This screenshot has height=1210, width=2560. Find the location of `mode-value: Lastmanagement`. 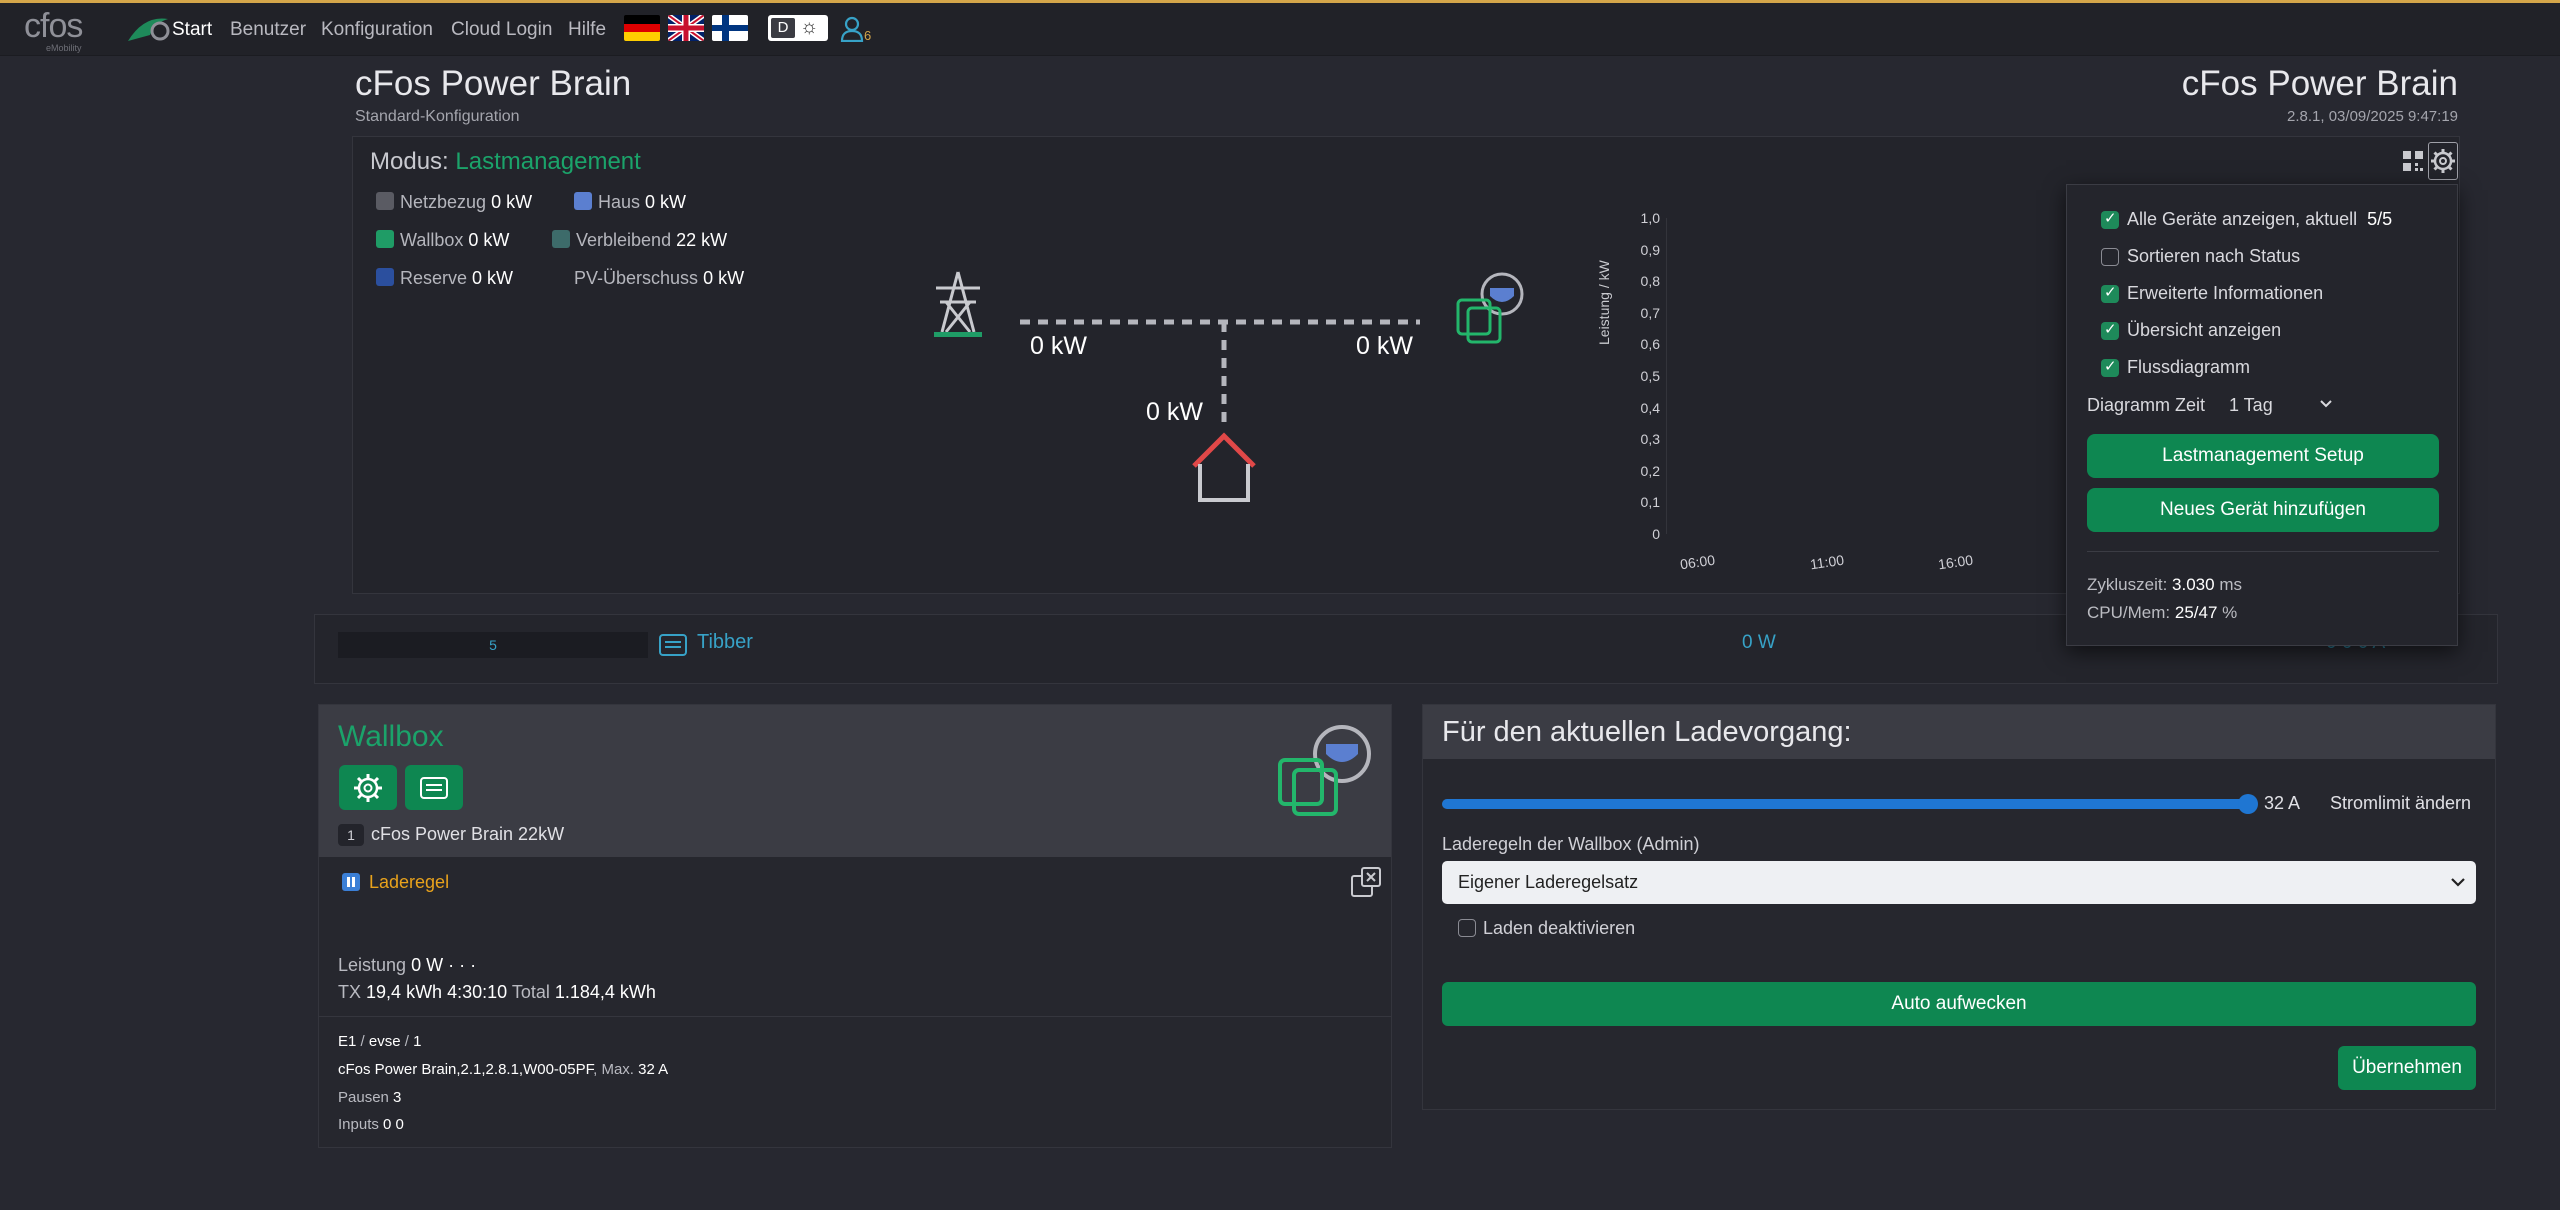

mode-value: Lastmanagement is located at coordinates (548, 161).